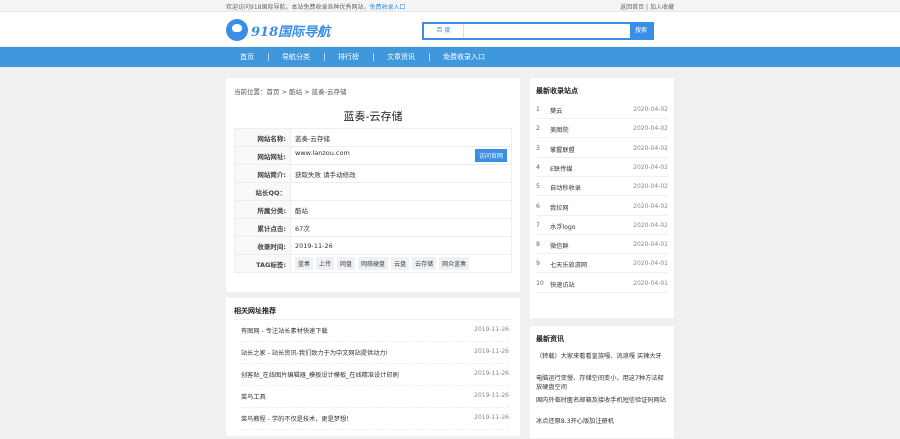  I want to click on news-item: 国内外临时匿名邮箱及接收手机短信验证码网站, so click(602, 400).